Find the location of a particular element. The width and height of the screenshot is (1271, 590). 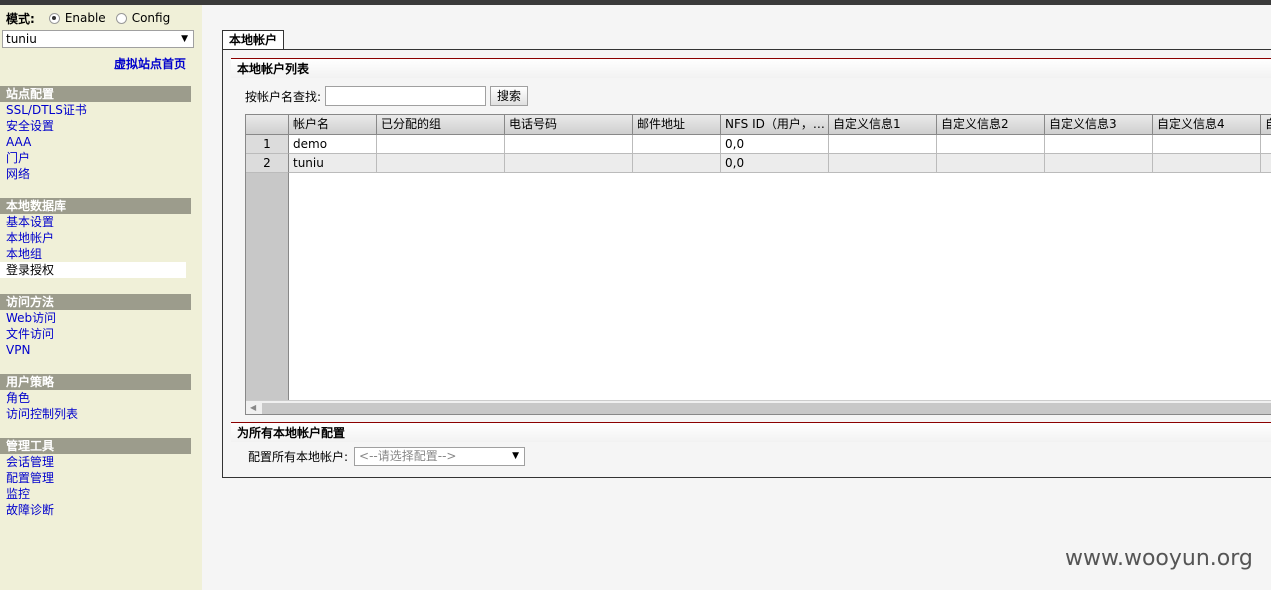

mode-enable-label: Enable is located at coordinates (85, 18).